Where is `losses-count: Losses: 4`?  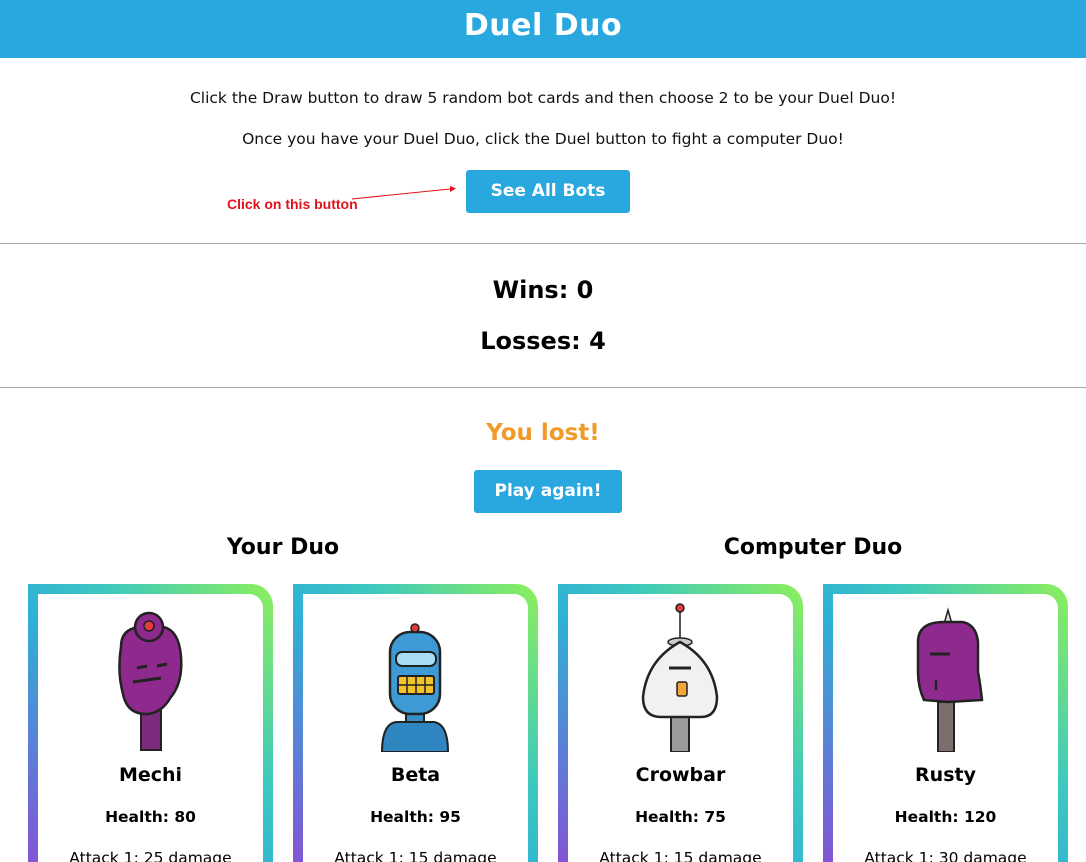 losses-count: Losses: 4 is located at coordinates (543, 341).